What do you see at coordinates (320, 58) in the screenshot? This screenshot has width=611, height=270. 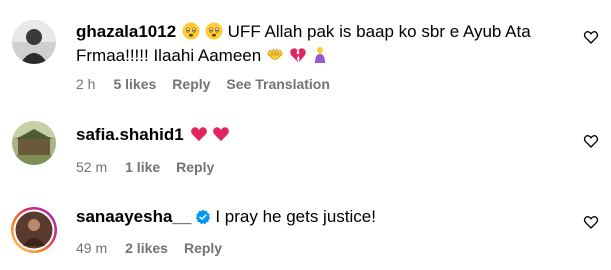 I see `praying-person-emoji-icon` at bounding box center [320, 58].